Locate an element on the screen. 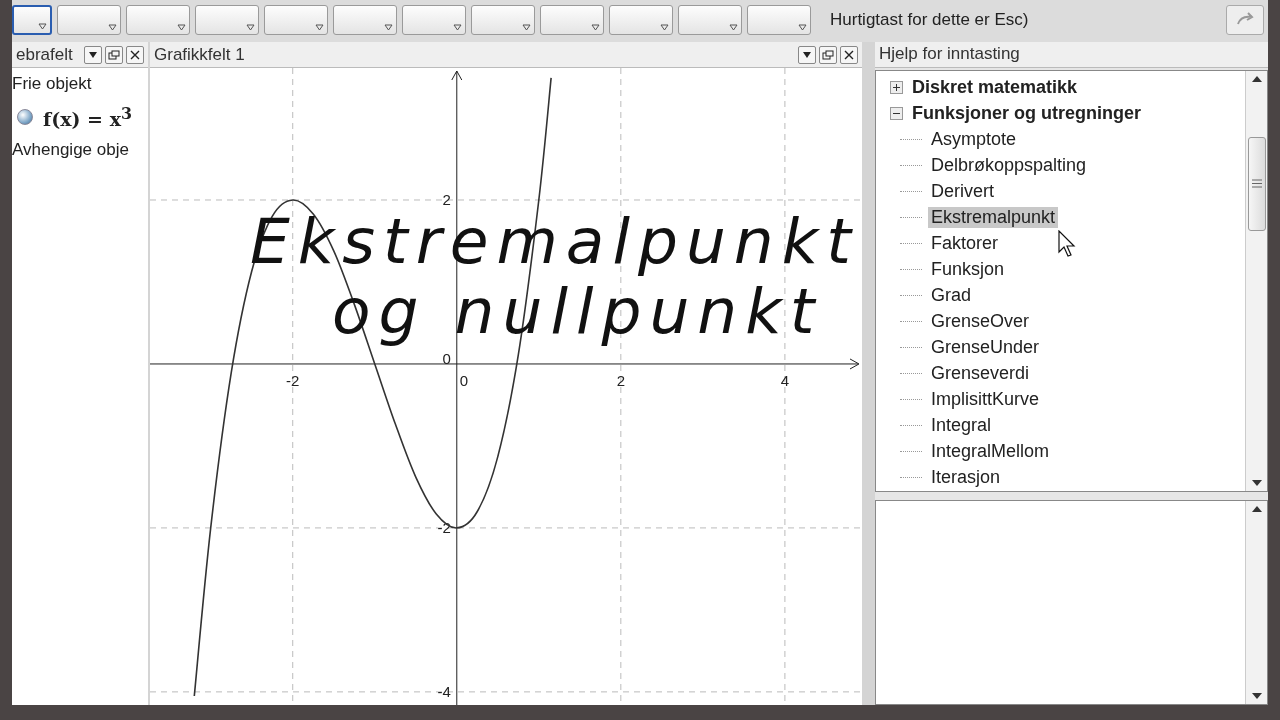 Image resolution: width=1280 pixels, height=720 pixels. section-heading: Frie objekt is located at coordinates (52, 84).